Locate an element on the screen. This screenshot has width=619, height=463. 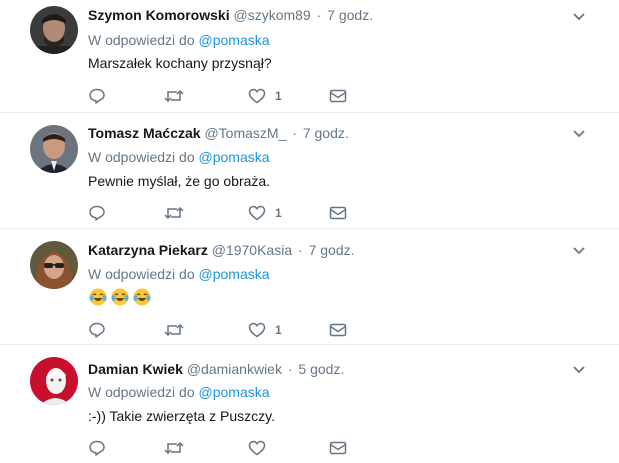
tweet-text: 😂😂😂 is located at coordinates (120, 297).